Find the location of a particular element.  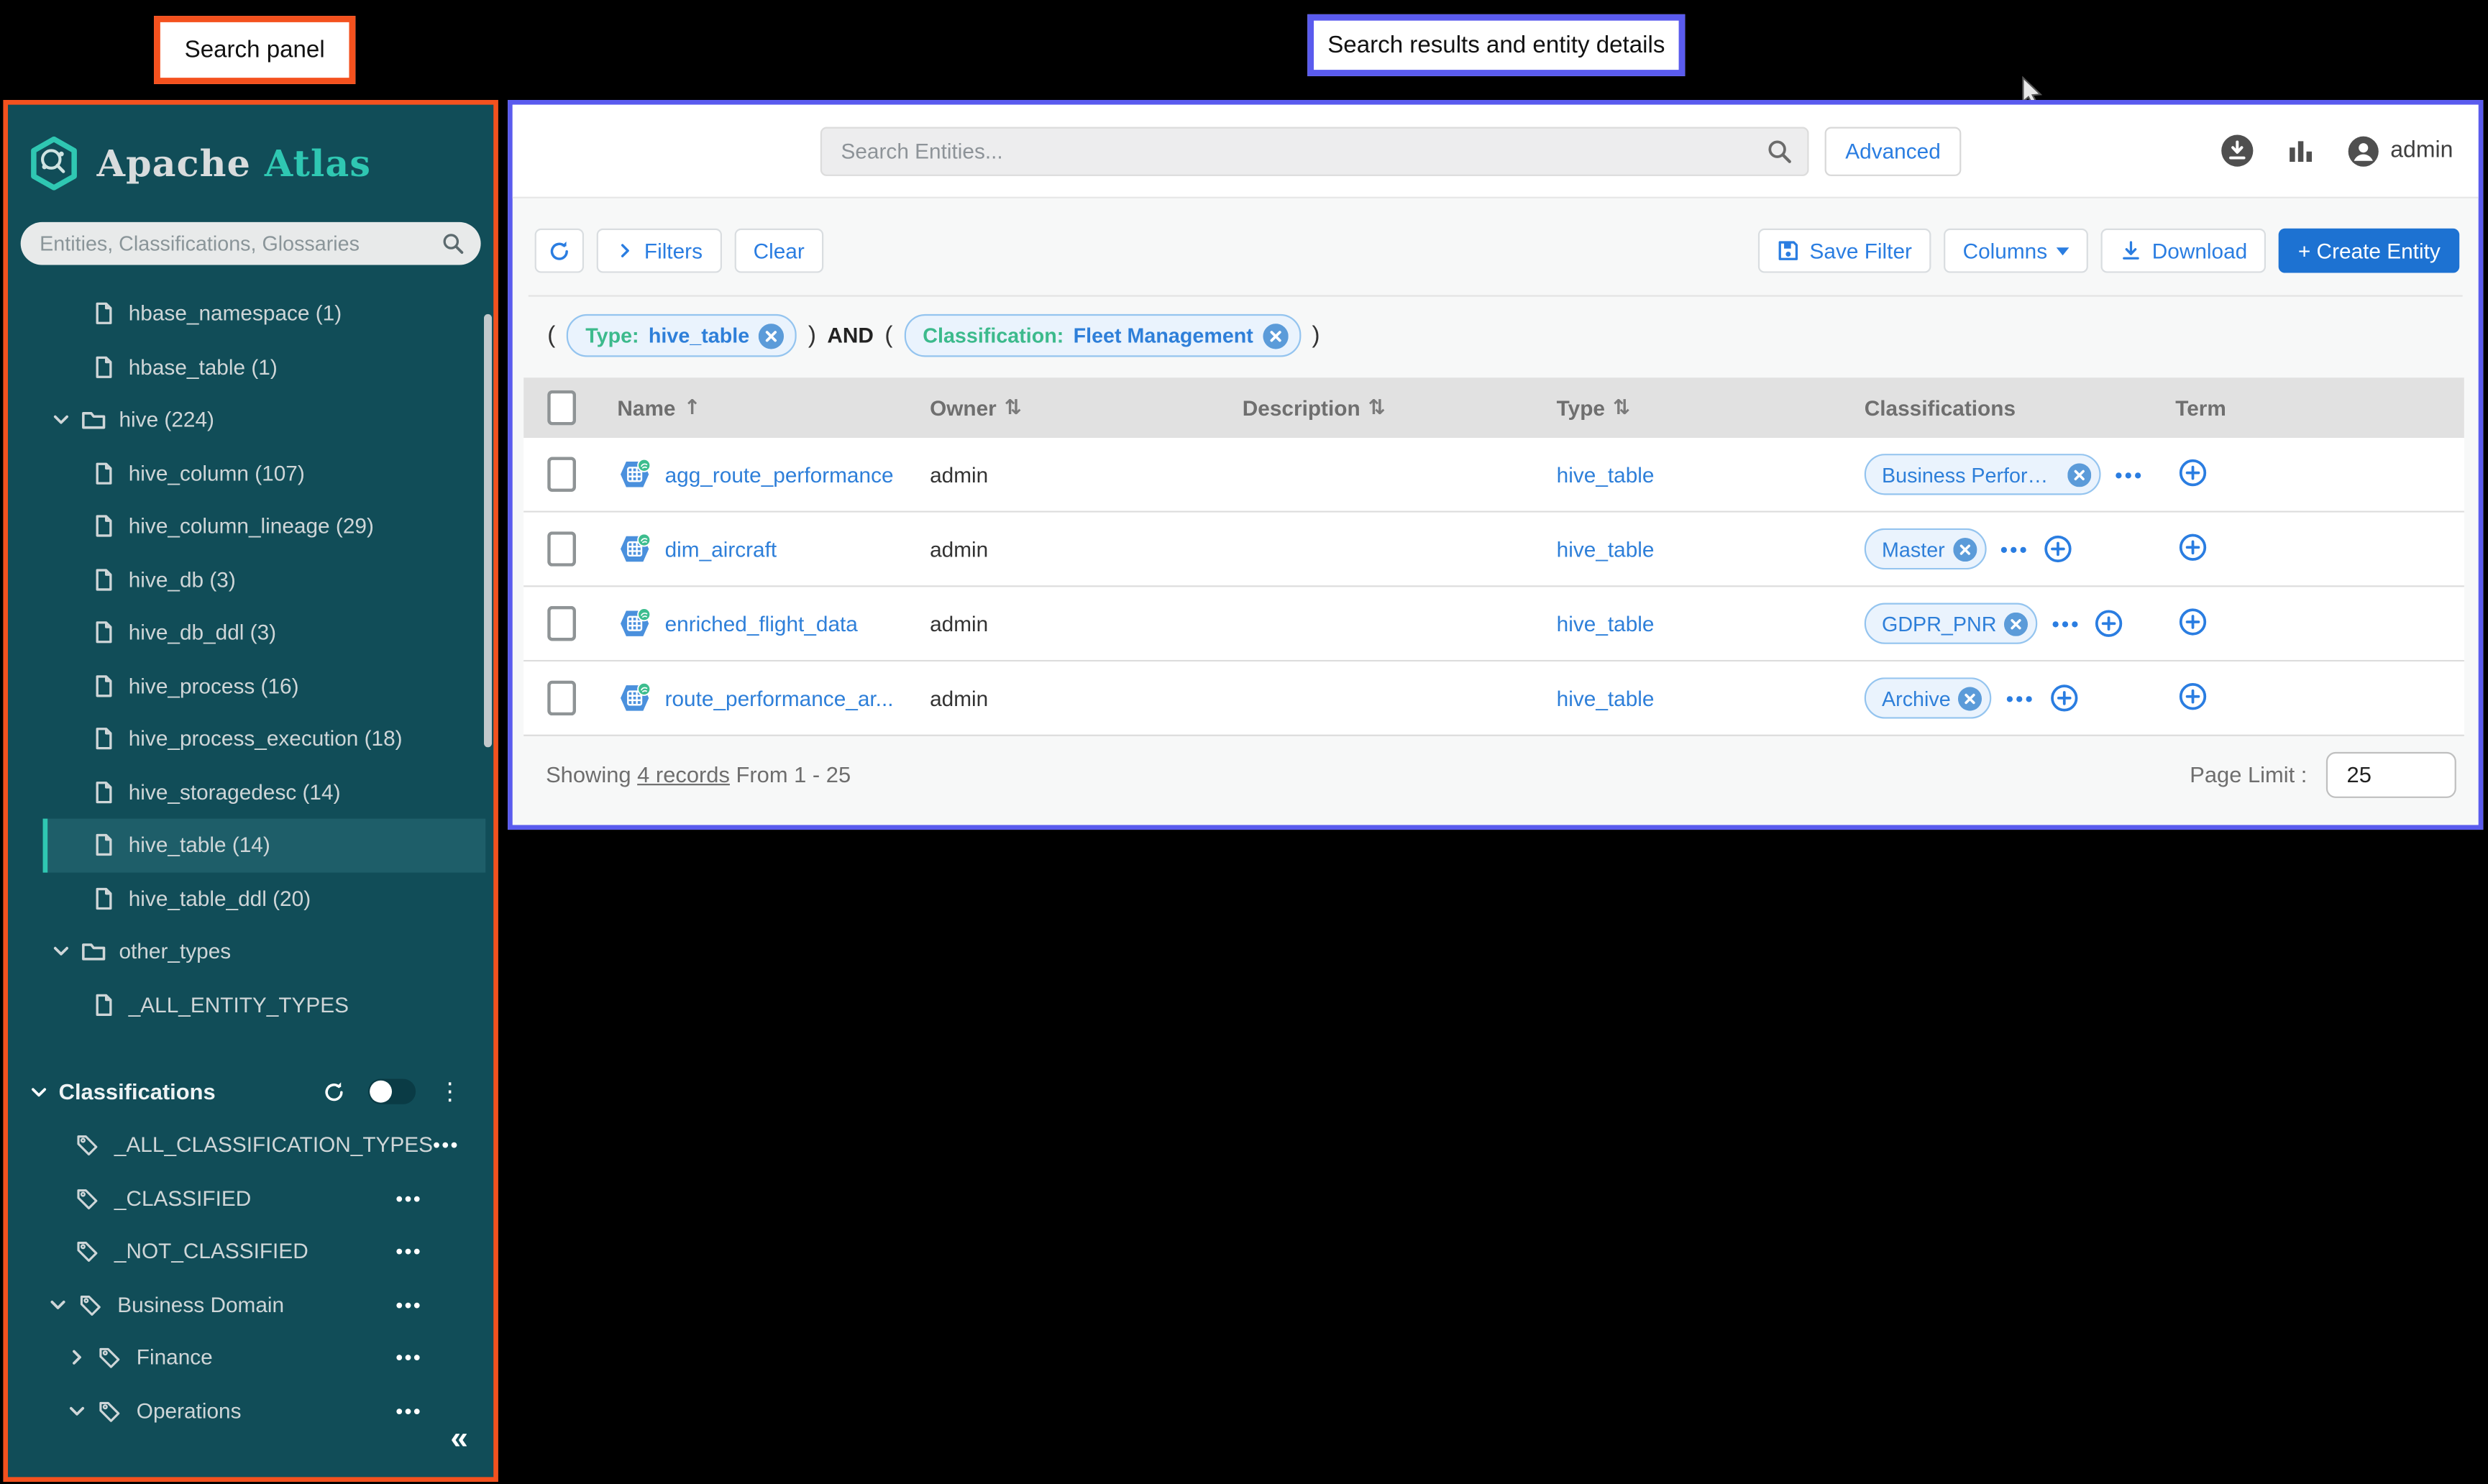

table-header-cell: Description ⇅ is located at coordinates (1380, 408).